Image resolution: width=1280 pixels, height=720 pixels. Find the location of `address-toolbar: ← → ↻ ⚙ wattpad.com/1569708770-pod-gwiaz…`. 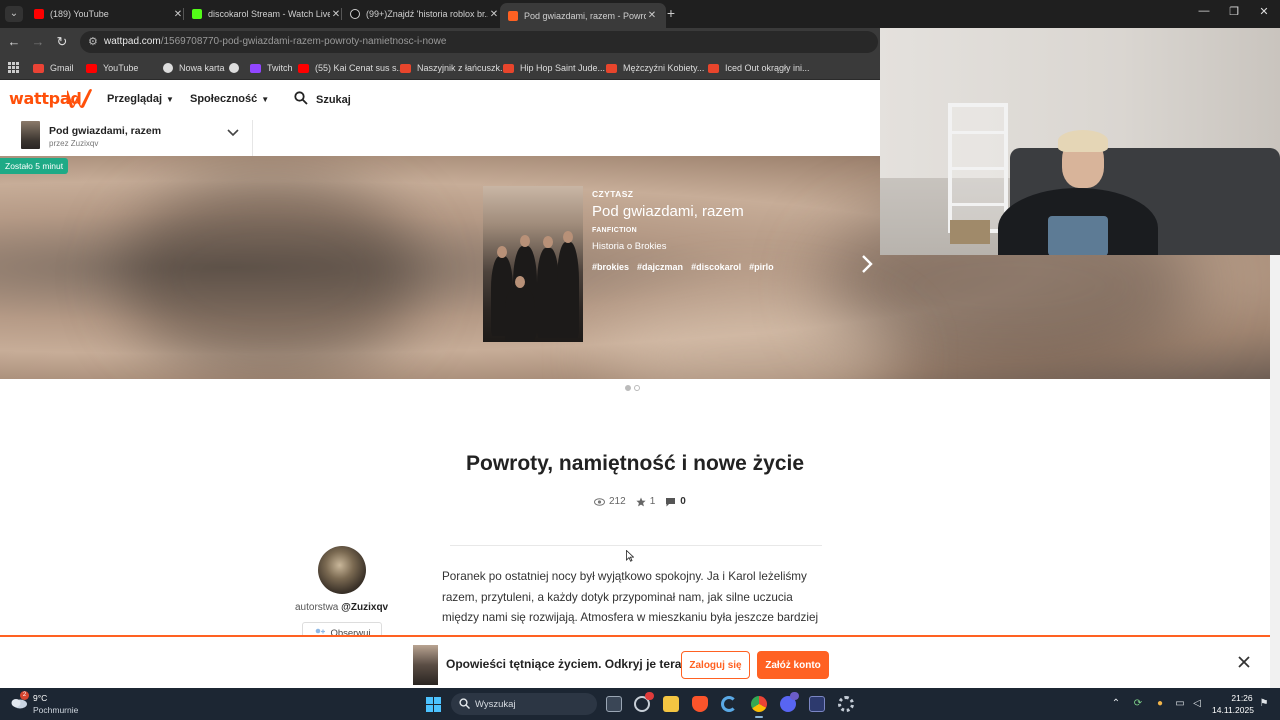

address-toolbar: ← → ↻ ⚙ wattpad.com/1569708770-pod-gwiaz… is located at coordinates (440, 42).